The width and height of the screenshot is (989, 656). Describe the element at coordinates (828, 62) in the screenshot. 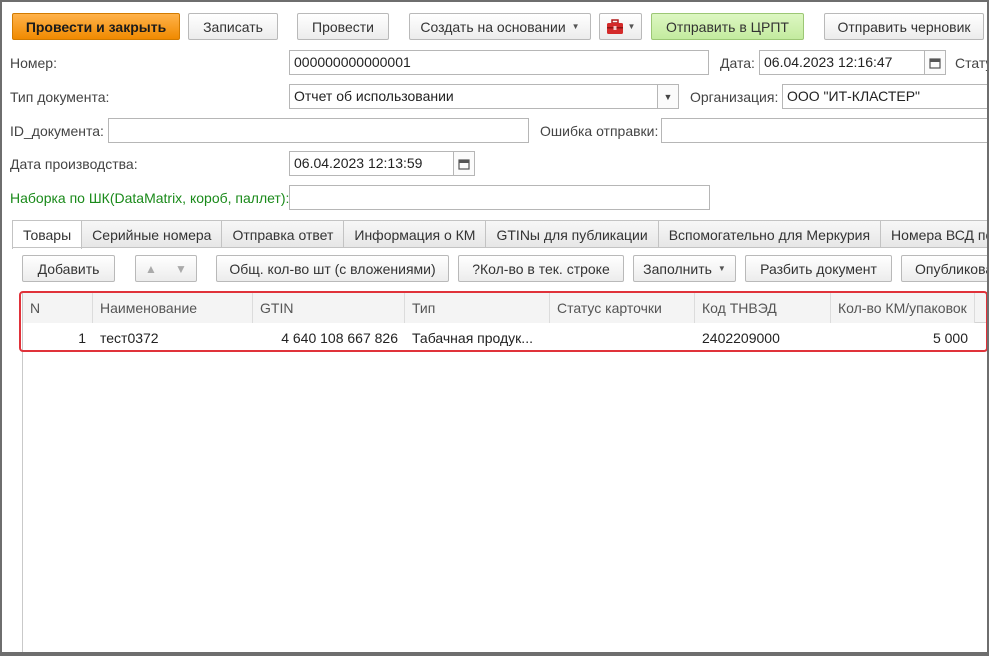

I see `date-value: 06.04.2023 12:16:47` at that location.